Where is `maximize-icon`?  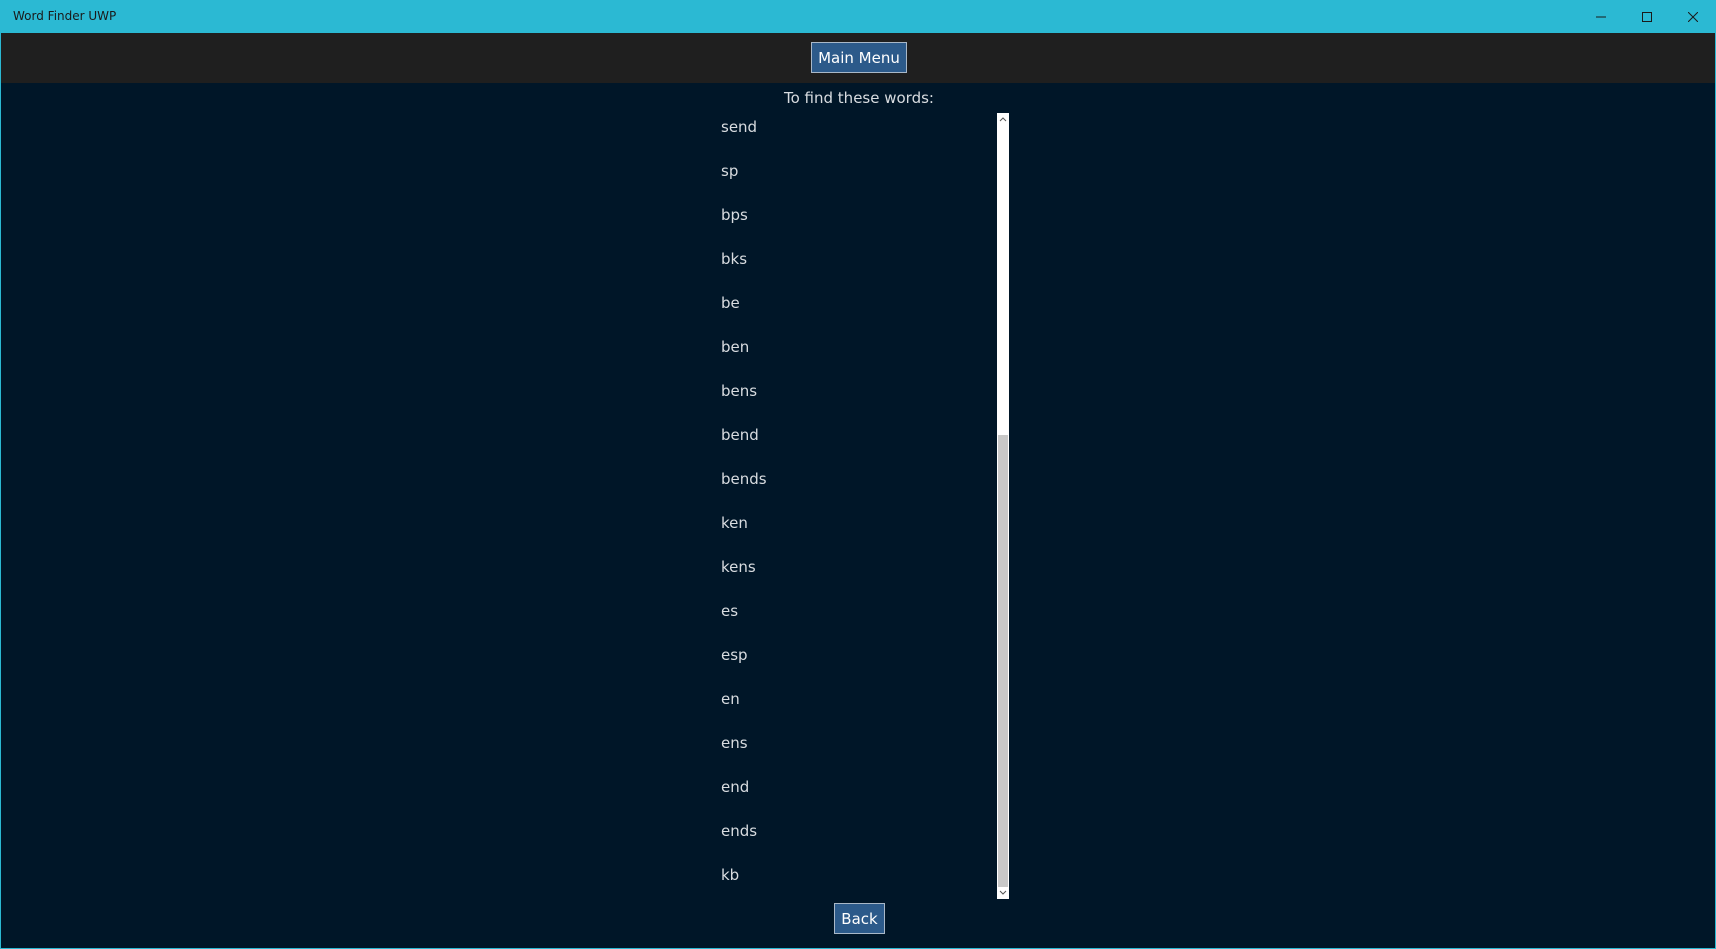
maximize-icon is located at coordinates (1647, 17).